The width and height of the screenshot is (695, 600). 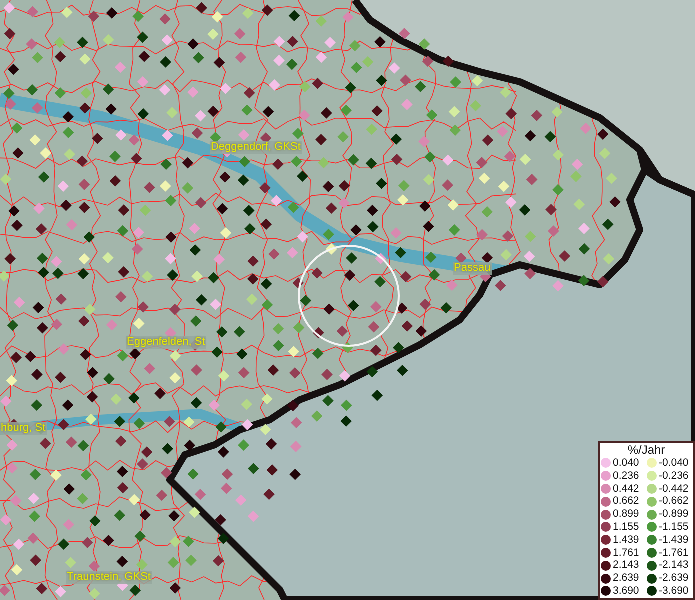 What do you see at coordinates (166, 342) in the screenshot?
I see `place-label: Eggenfelden, St` at bounding box center [166, 342].